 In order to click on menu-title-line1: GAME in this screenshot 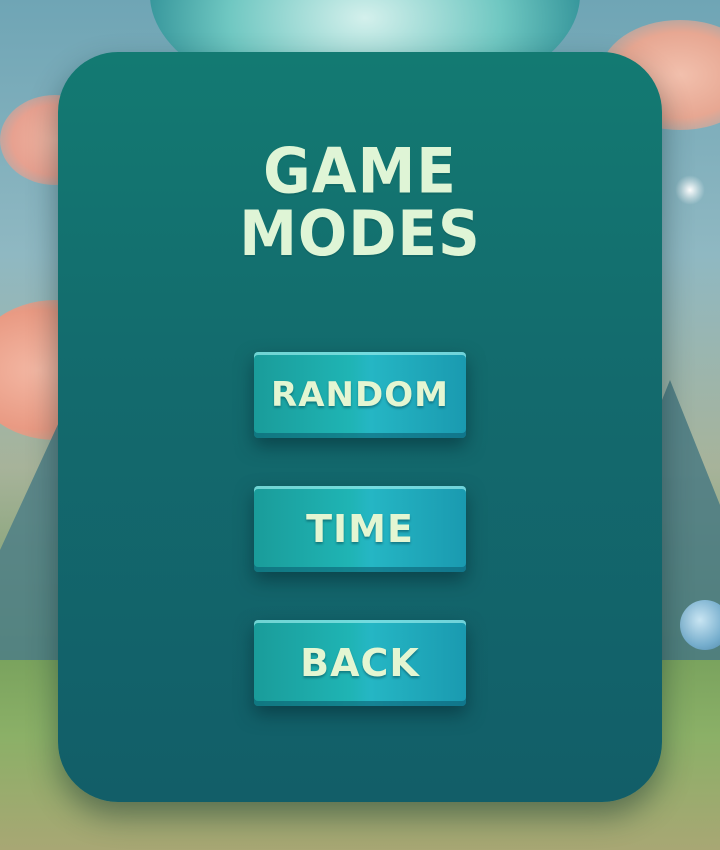, I will do `click(360, 170)`.